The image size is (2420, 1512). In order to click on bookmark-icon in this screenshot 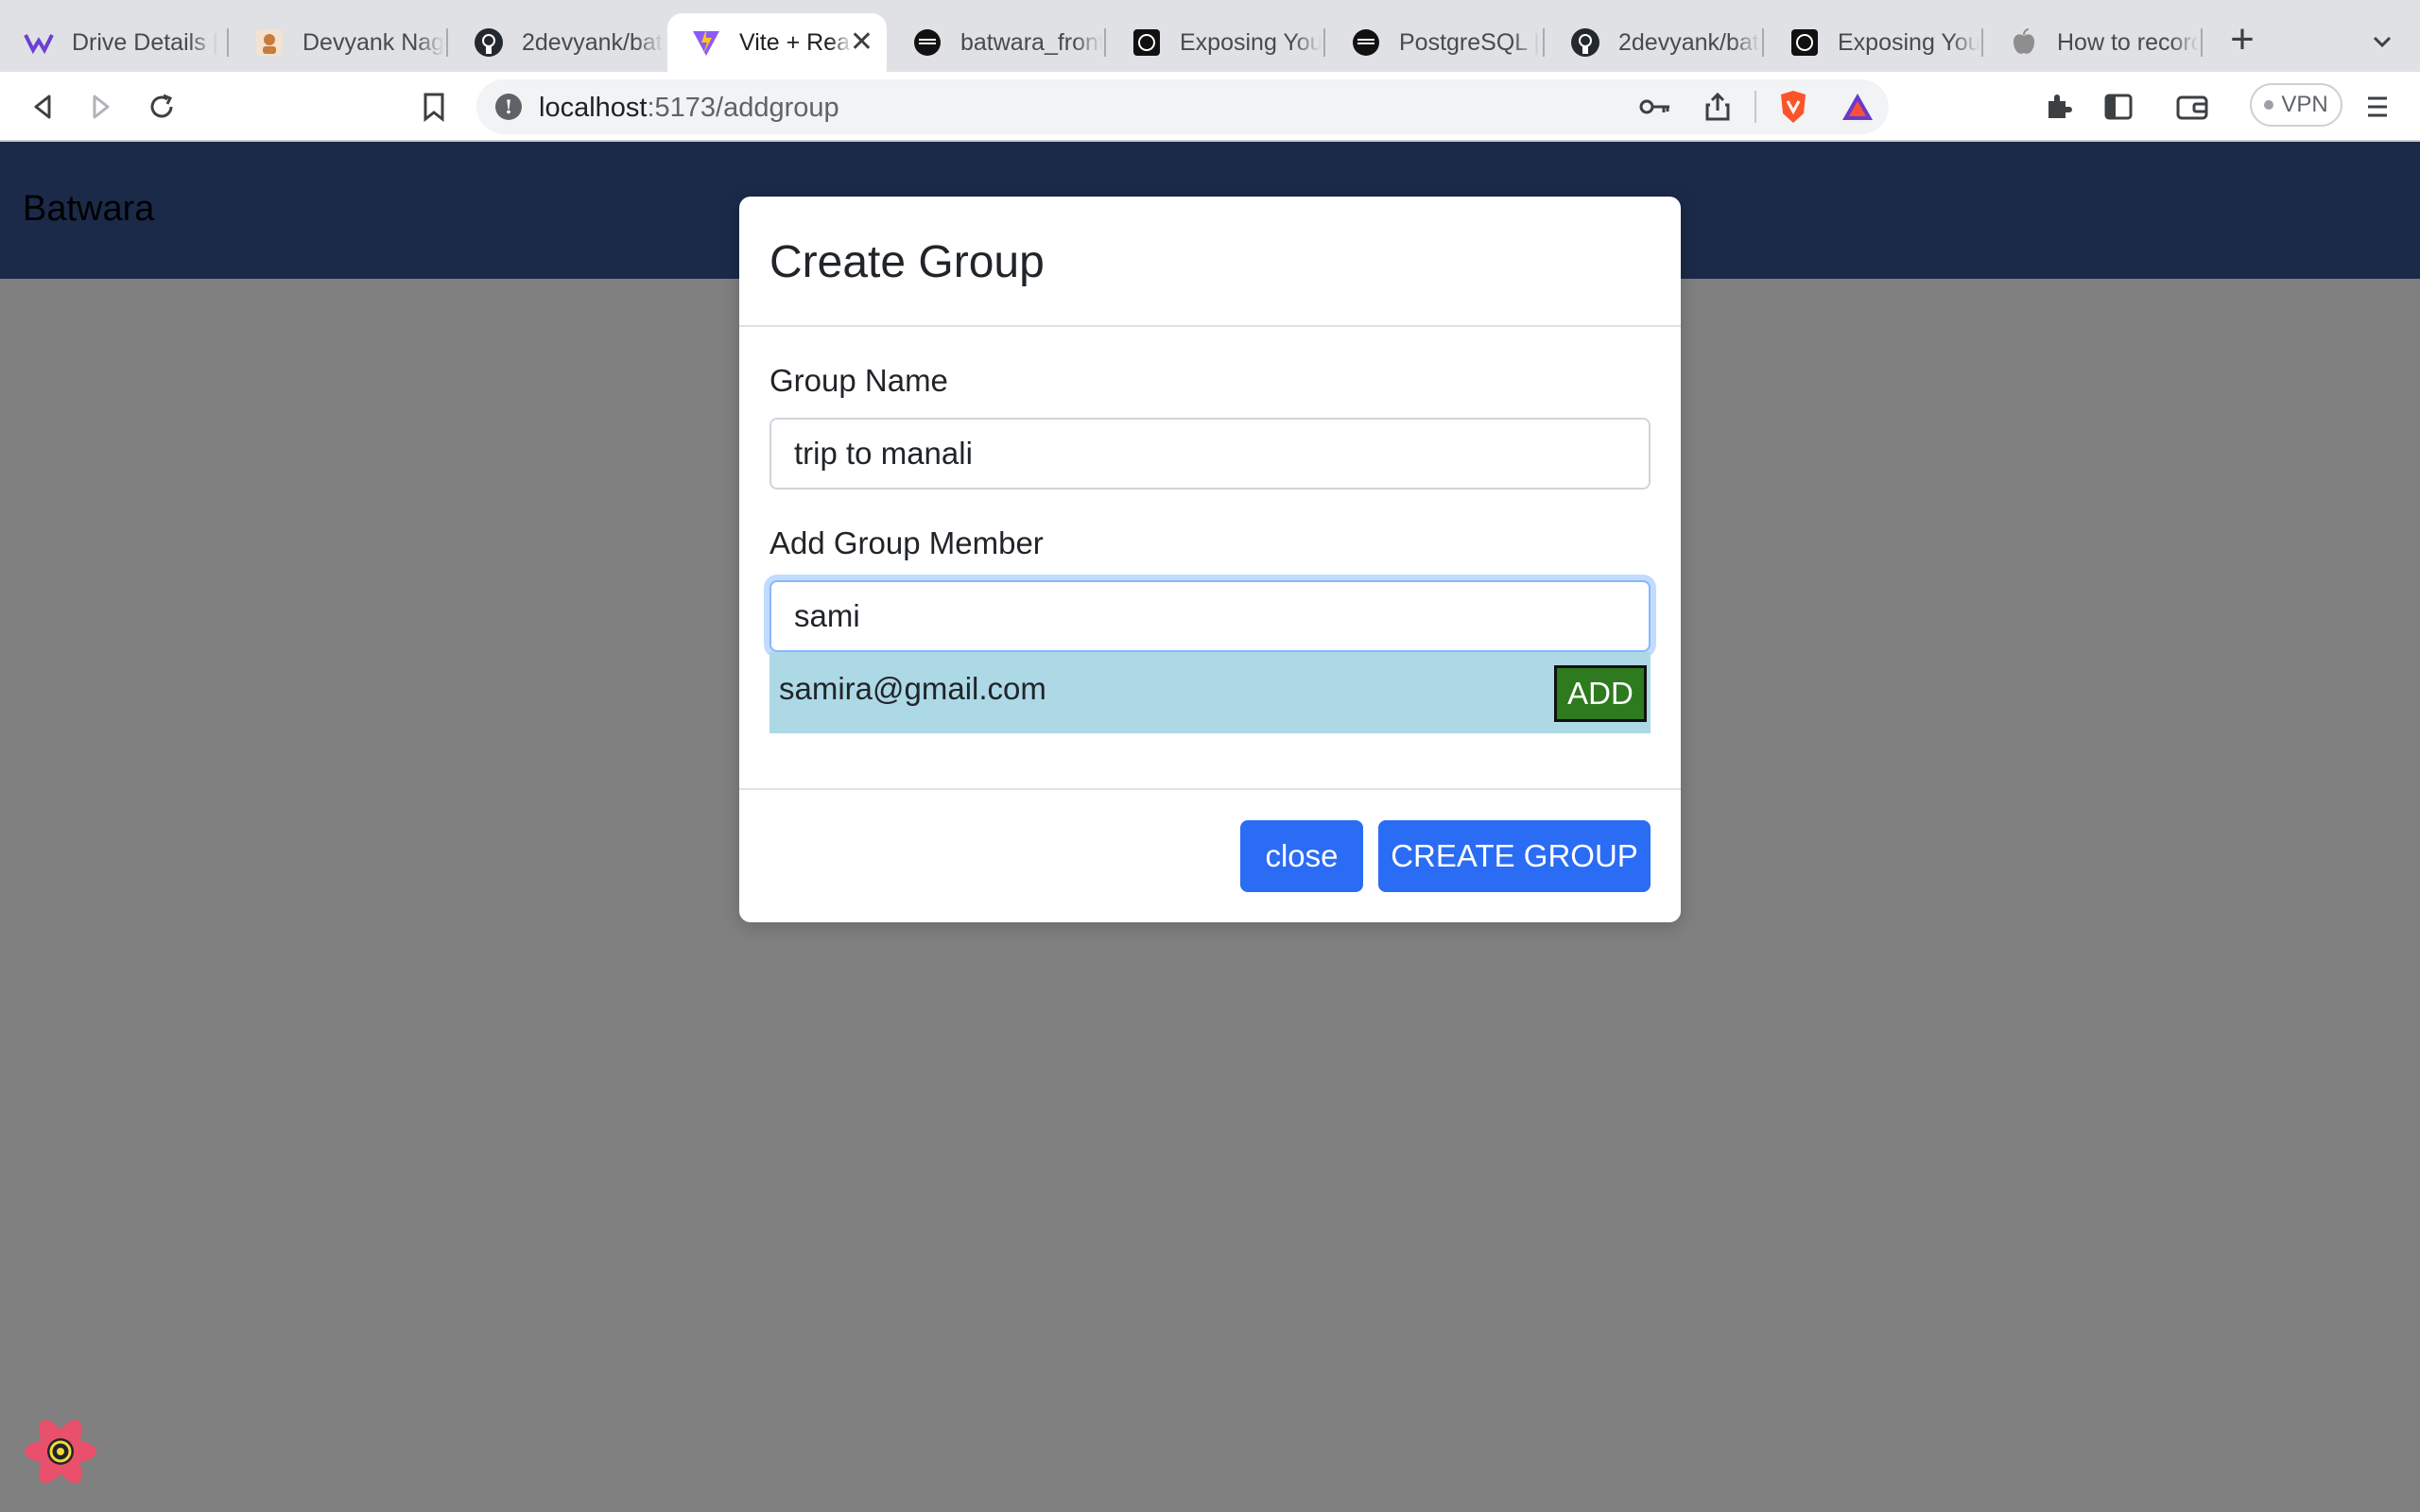, I will do `click(434, 107)`.